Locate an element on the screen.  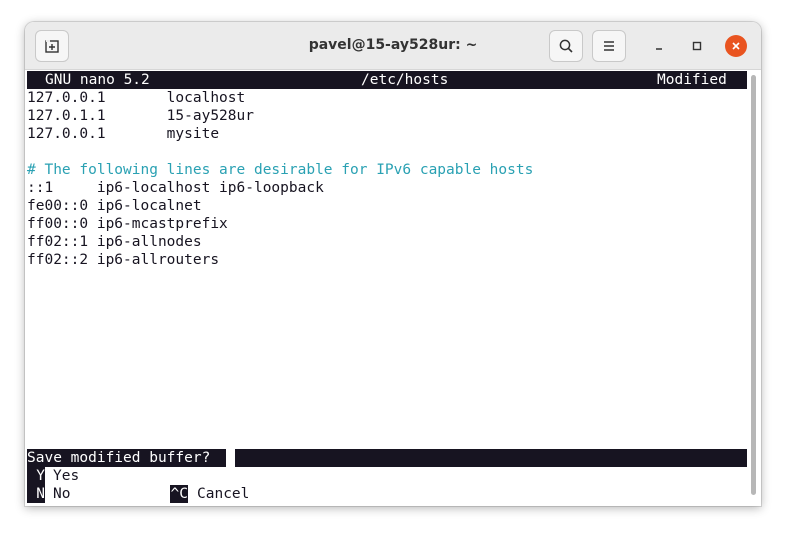
file-line: 127.0.0.1 localhost is located at coordinates (136, 98).